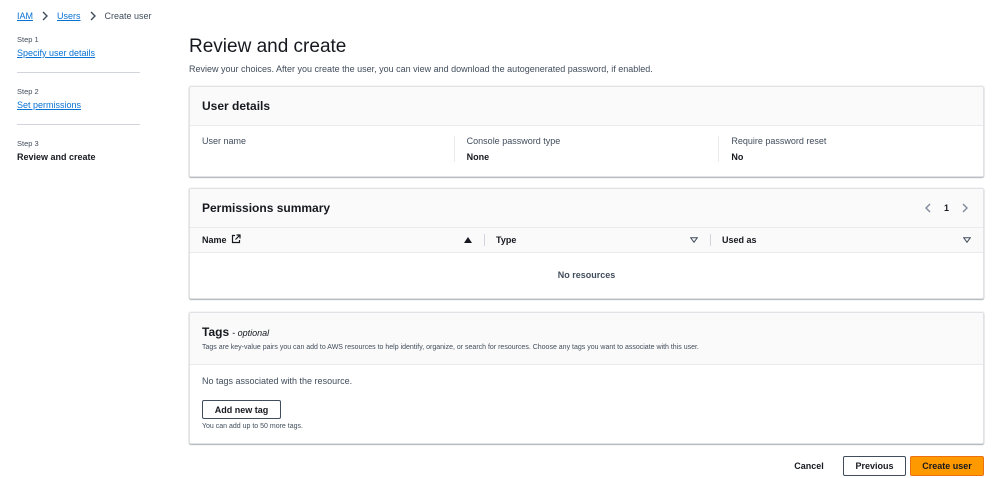 This screenshot has height=478, width=999. Describe the element at coordinates (846, 240) in the screenshot. I see `column-header-used-as: Used as` at that location.